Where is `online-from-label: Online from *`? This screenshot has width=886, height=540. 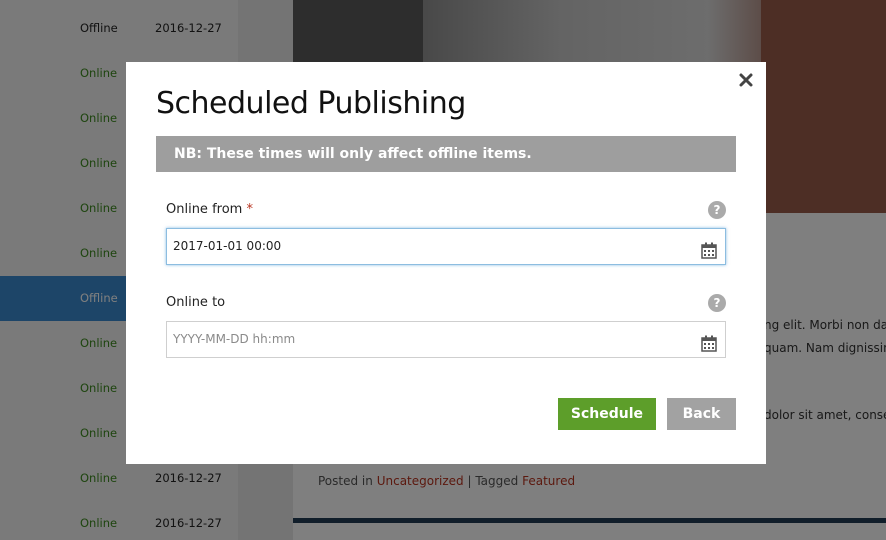 online-from-label: Online from * is located at coordinates (209, 209).